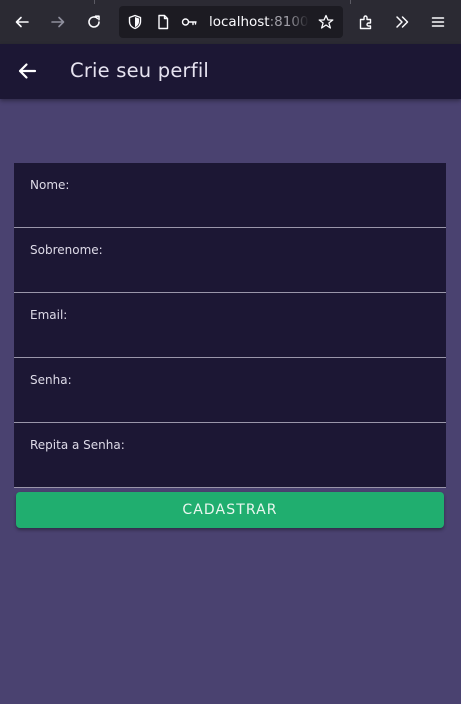 This screenshot has height=704, width=461. Describe the element at coordinates (326, 22) in the screenshot. I see `bookmark-star-icon` at that location.